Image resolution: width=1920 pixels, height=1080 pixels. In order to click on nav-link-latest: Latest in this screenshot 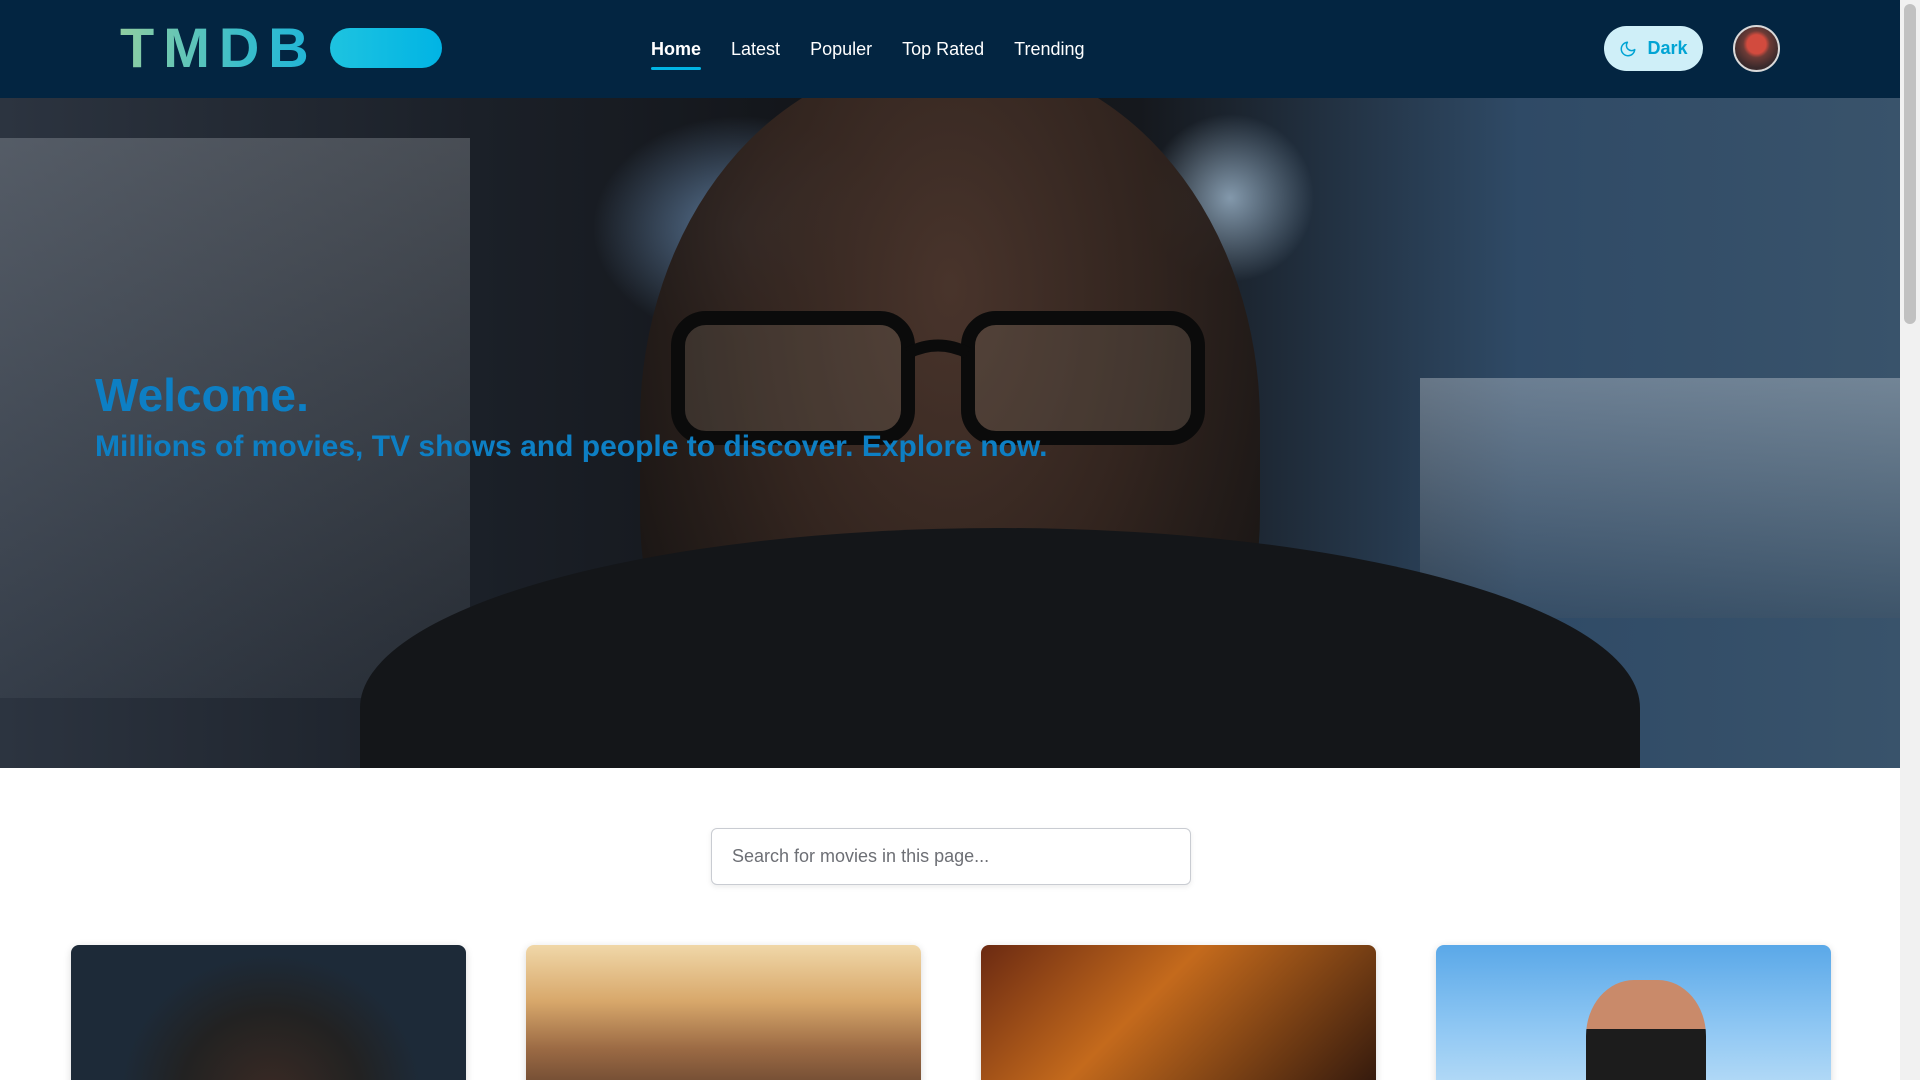, I will do `click(755, 49)`.